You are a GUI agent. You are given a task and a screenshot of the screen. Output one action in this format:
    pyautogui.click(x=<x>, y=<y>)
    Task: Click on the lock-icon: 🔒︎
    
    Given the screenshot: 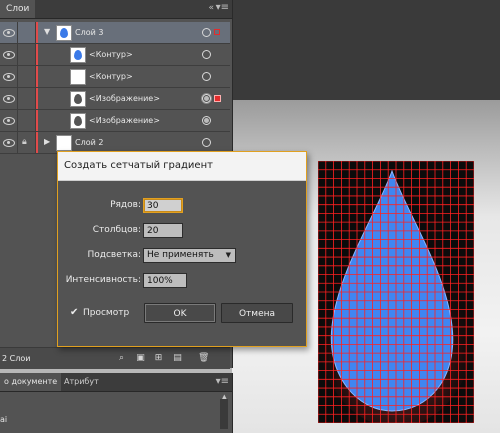 What is the action you would take?
    pyautogui.click(x=24, y=142)
    